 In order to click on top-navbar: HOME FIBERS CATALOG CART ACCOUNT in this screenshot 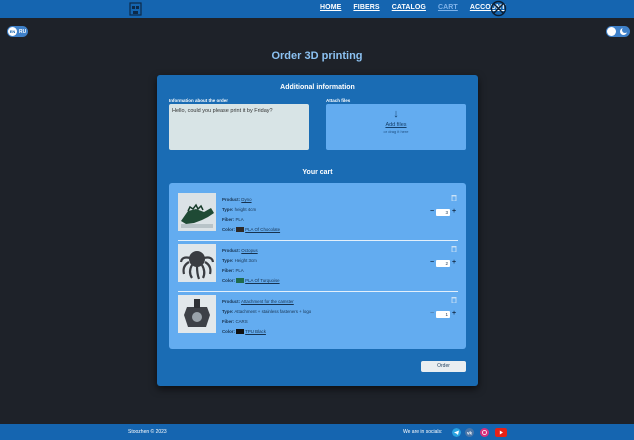, I will do `click(317, 9)`.